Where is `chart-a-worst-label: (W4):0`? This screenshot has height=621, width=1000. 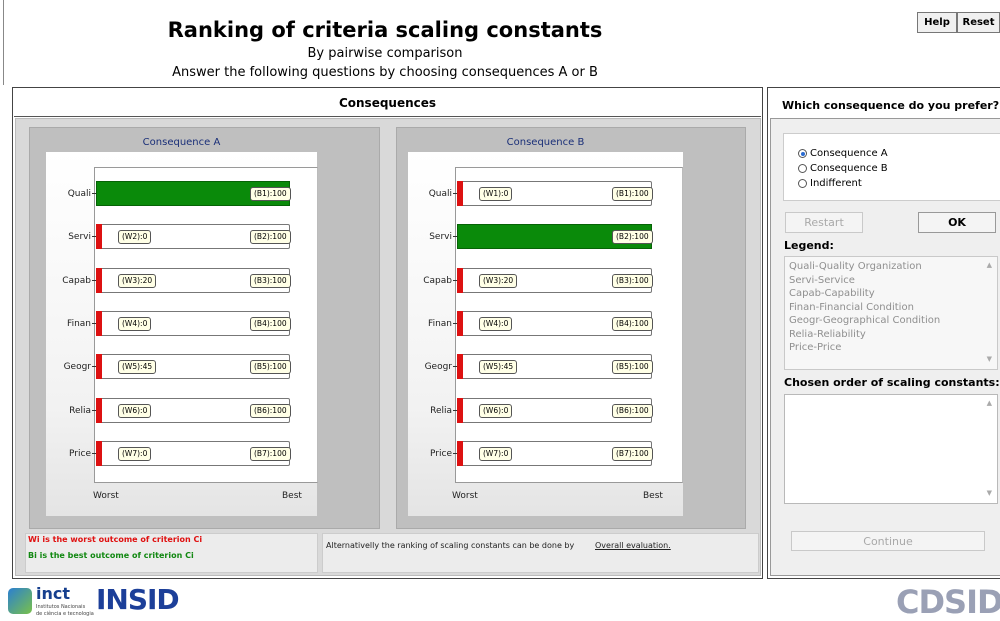
chart-a-worst-label: (W4):0 is located at coordinates (135, 324).